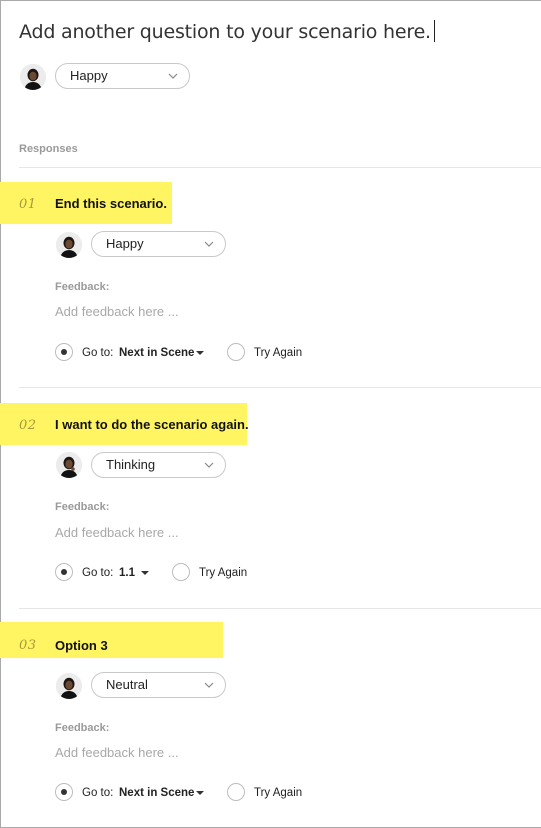 This screenshot has height=828, width=541. Describe the element at coordinates (28, 425) in the screenshot. I see `response-number: 02` at that location.